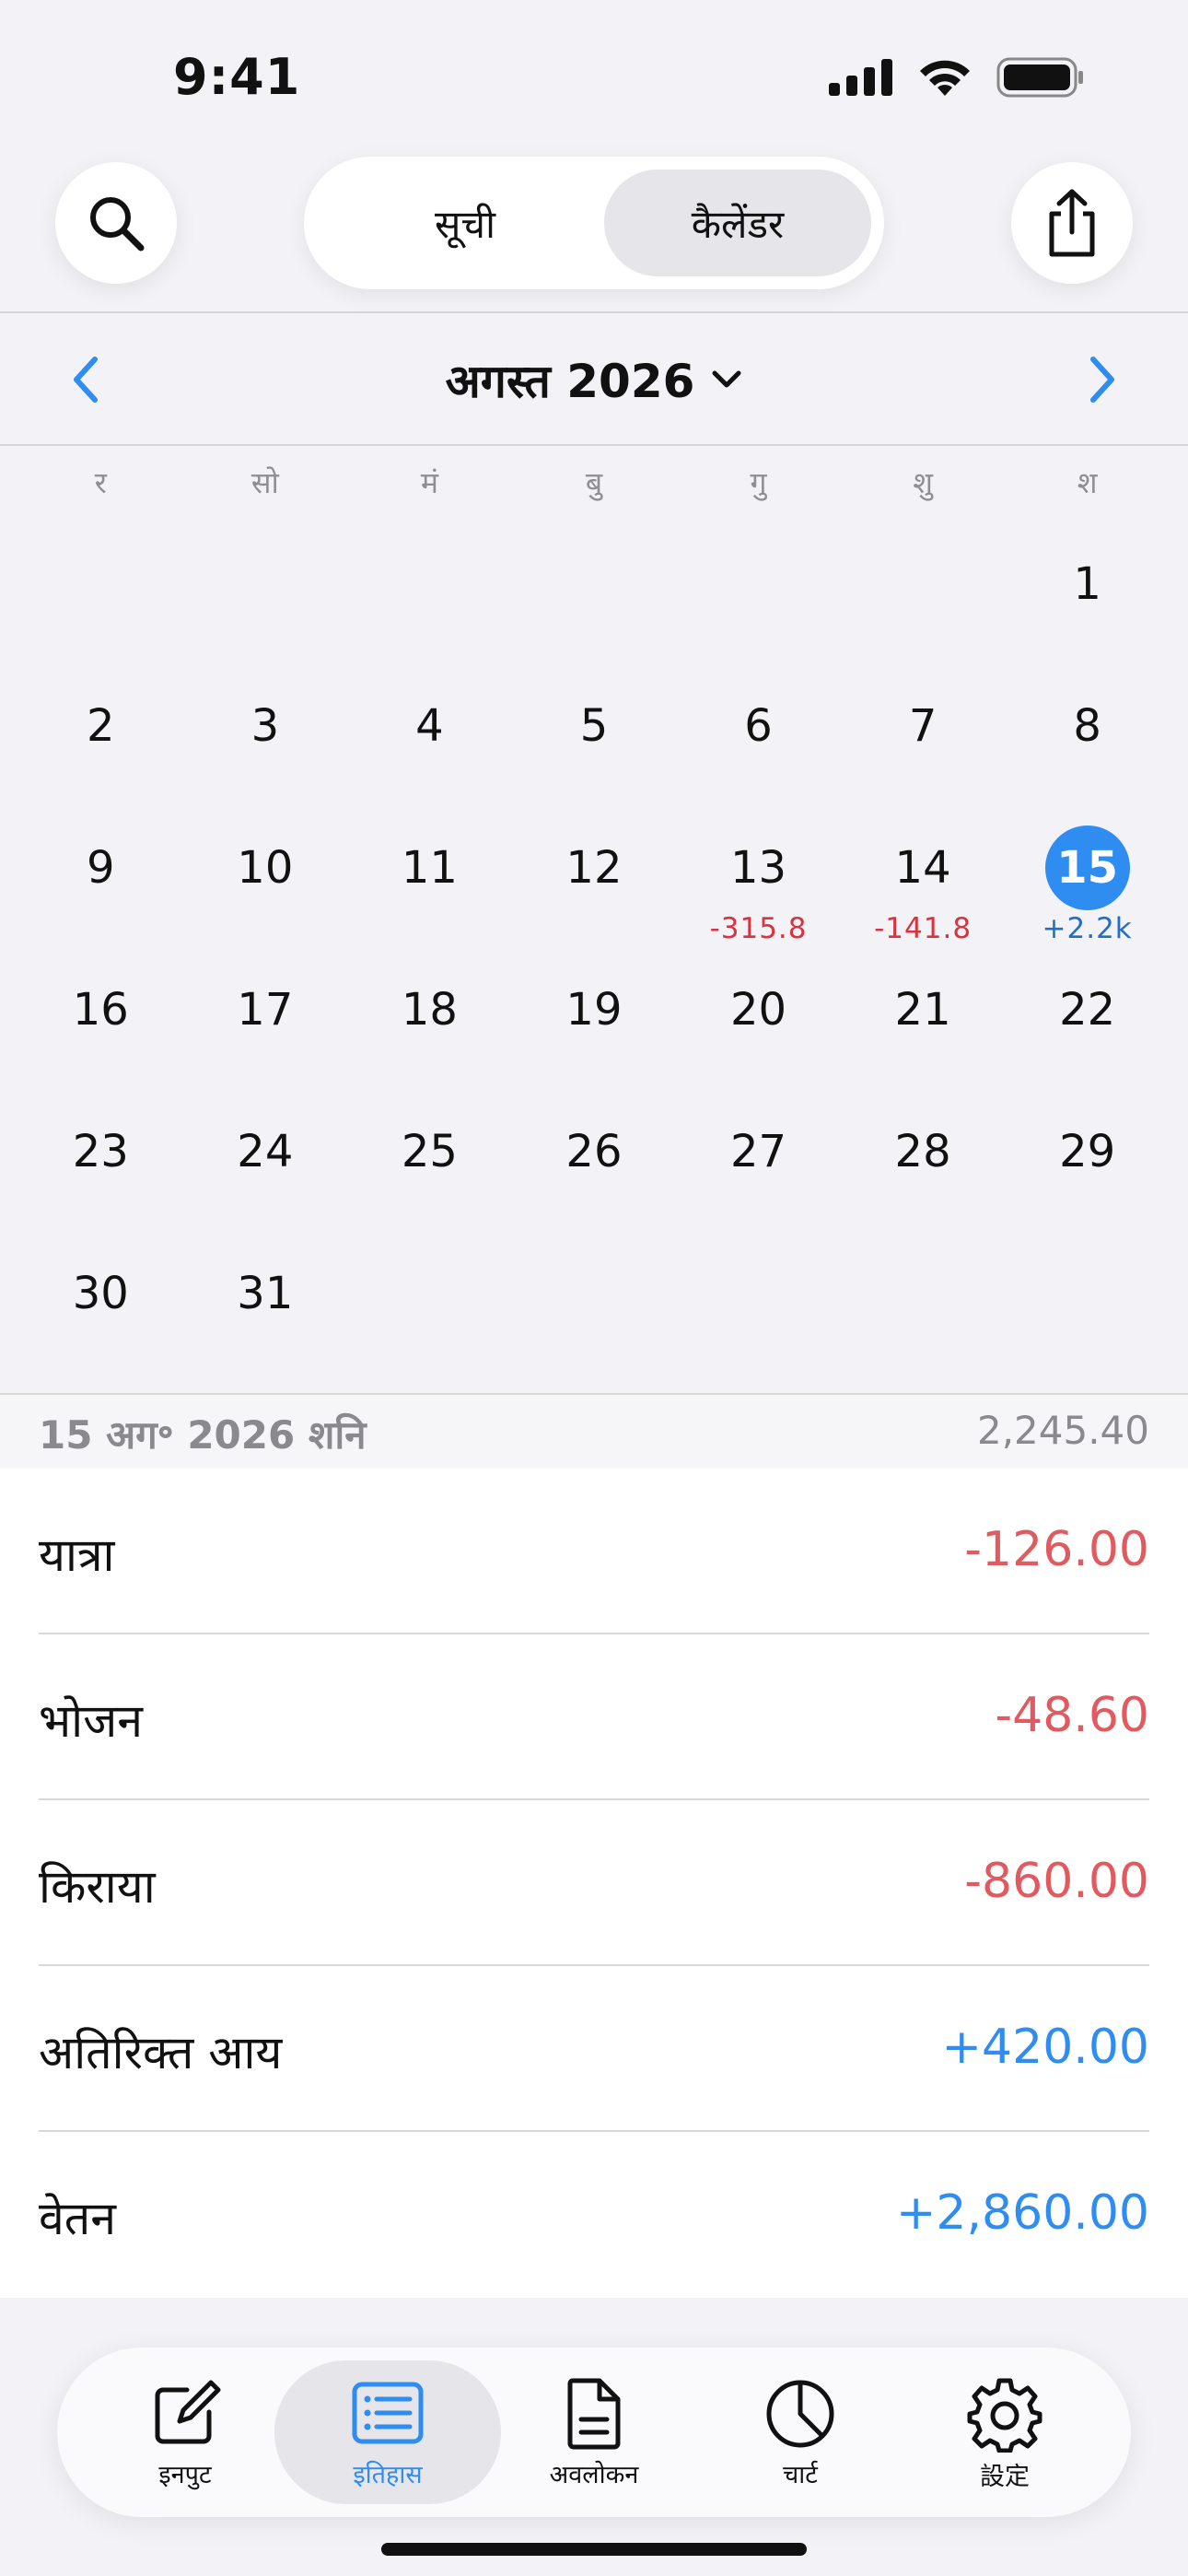  I want to click on calendar-day-cell: 3, so click(265, 729).